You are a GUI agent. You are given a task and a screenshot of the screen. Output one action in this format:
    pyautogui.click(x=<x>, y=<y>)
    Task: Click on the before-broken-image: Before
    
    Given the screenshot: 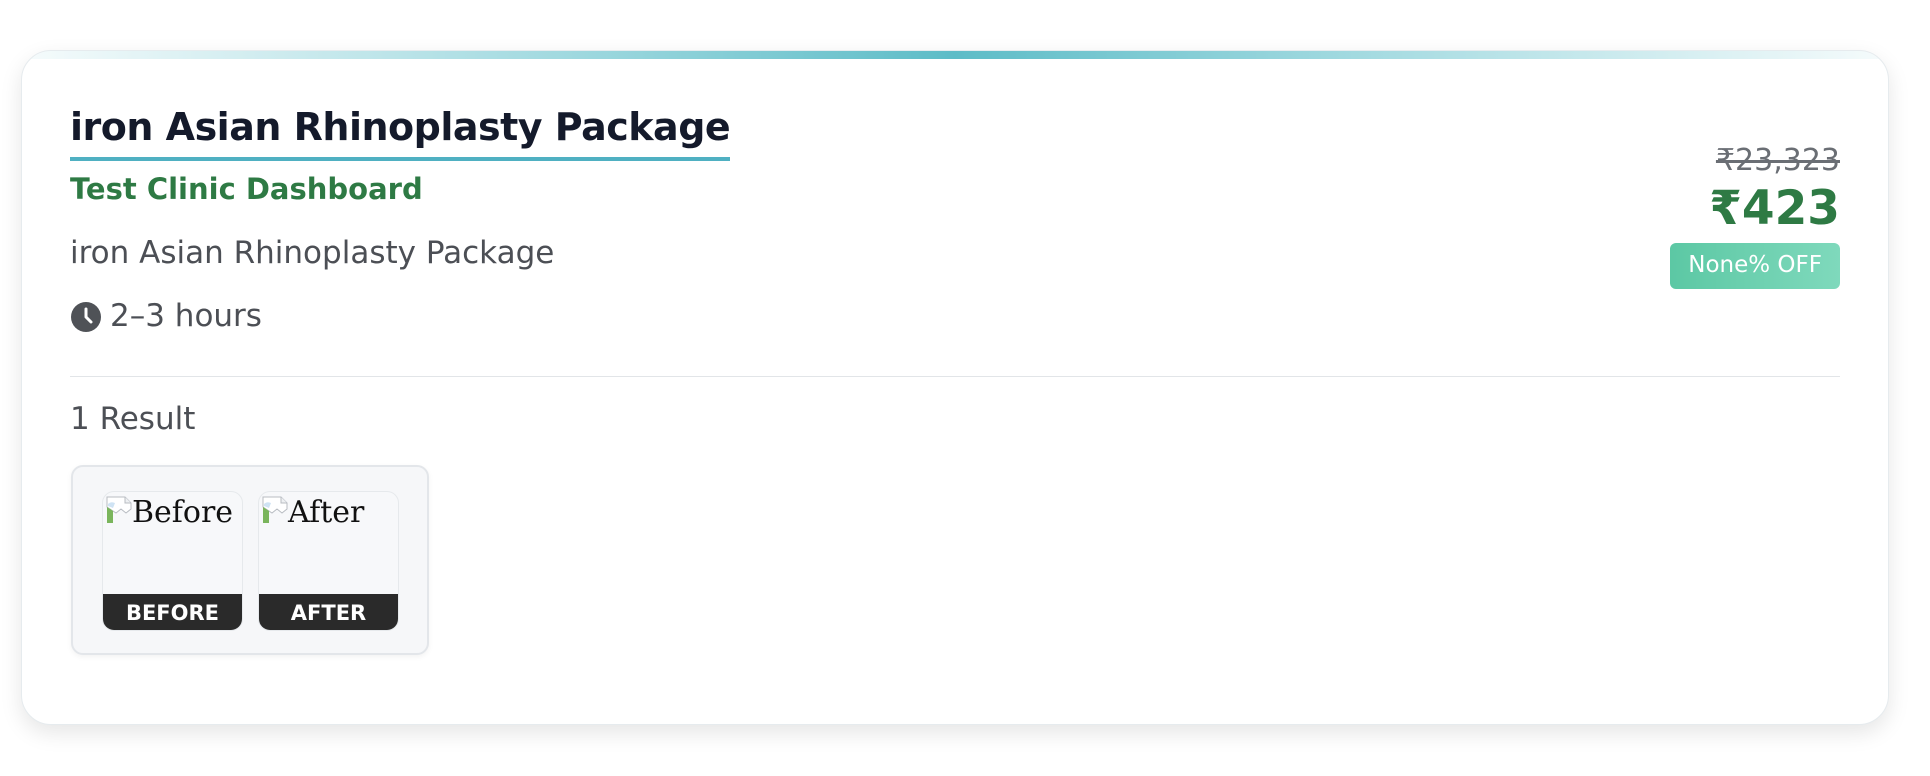 What is the action you would take?
    pyautogui.click(x=168, y=511)
    